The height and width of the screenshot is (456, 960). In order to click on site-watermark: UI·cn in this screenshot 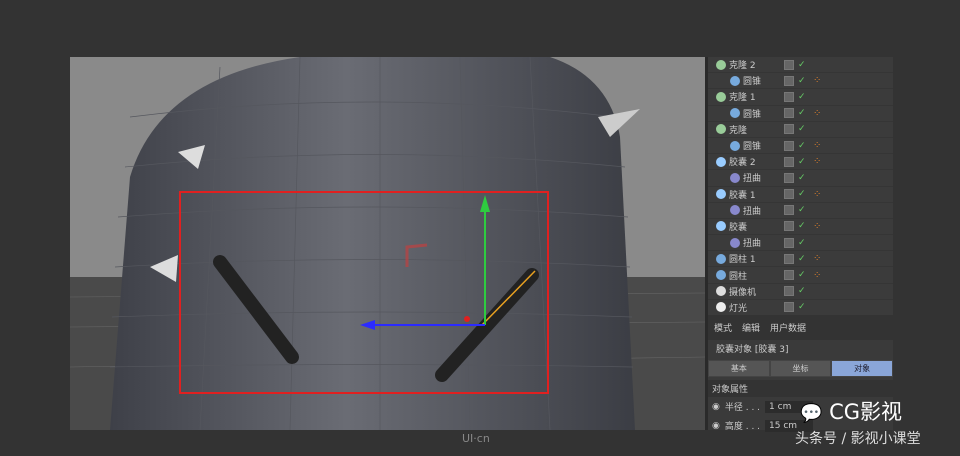, I will do `click(476, 438)`.